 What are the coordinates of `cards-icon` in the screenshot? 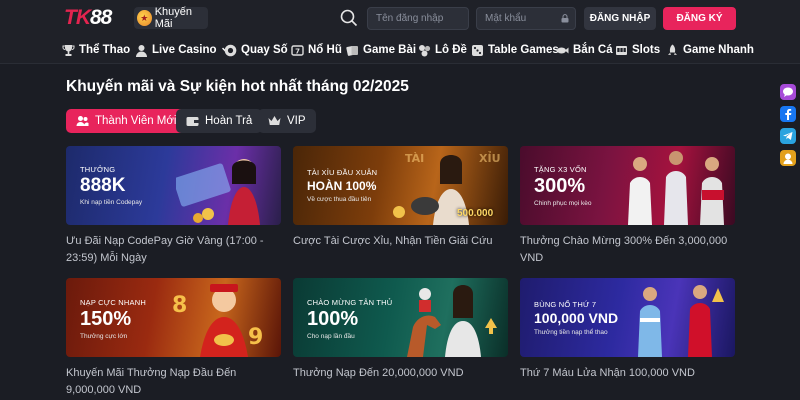 It's located at (352, 50).